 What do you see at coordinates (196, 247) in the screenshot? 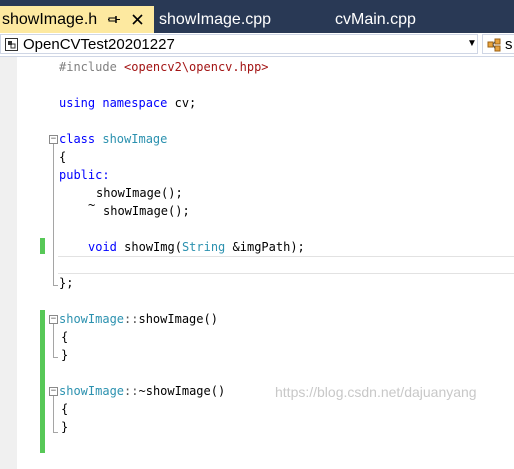
I see `code-line-method: void showImg(String &imgPath);` at bounding box center [196, 247].